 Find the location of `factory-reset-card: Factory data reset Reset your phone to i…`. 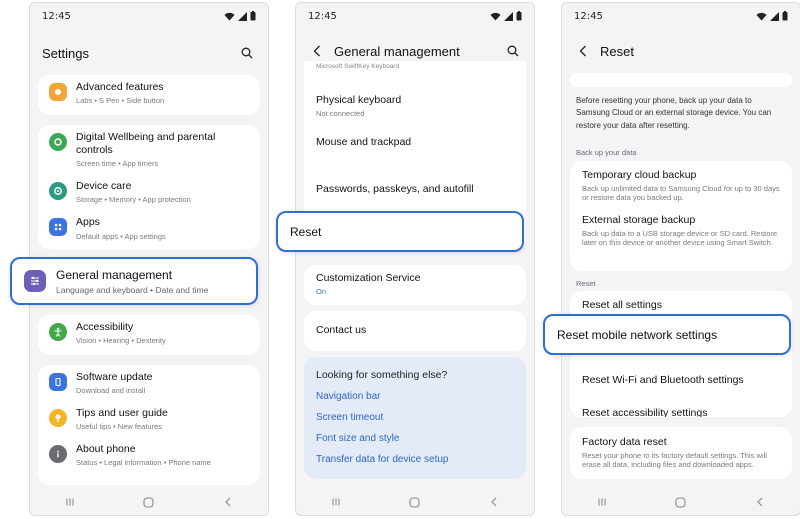

factory-reset-card: Factory data reset Reset your phone to i… is located at coordinates (681, 453).